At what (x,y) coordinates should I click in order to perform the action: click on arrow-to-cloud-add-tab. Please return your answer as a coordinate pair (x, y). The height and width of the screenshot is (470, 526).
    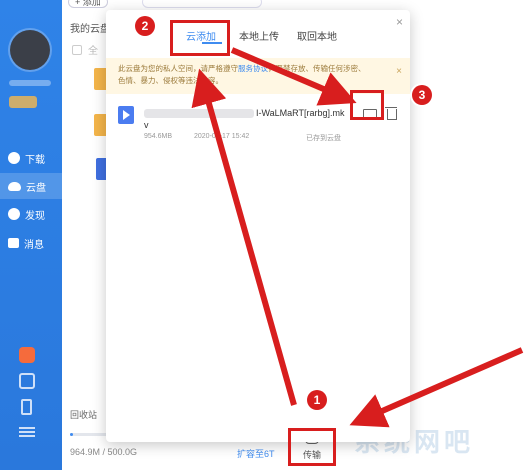
    Looking at the image, I should click on (244, 237).